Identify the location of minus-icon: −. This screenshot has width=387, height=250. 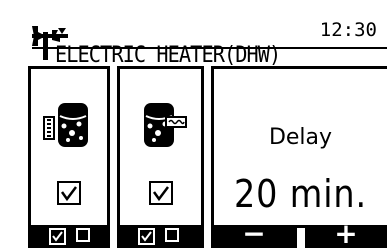
(254, 233).